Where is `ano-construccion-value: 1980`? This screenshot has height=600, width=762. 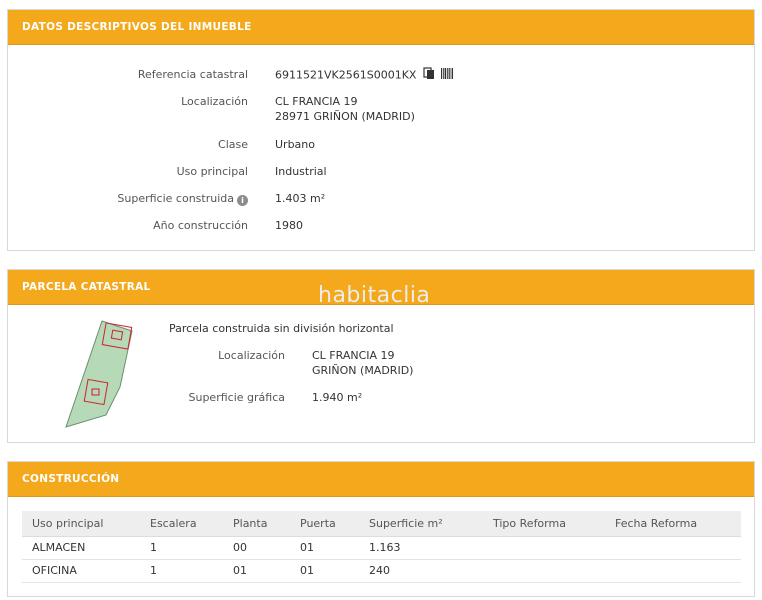
ano-construccion-value: 1980 is located at coordinates (289, 225).